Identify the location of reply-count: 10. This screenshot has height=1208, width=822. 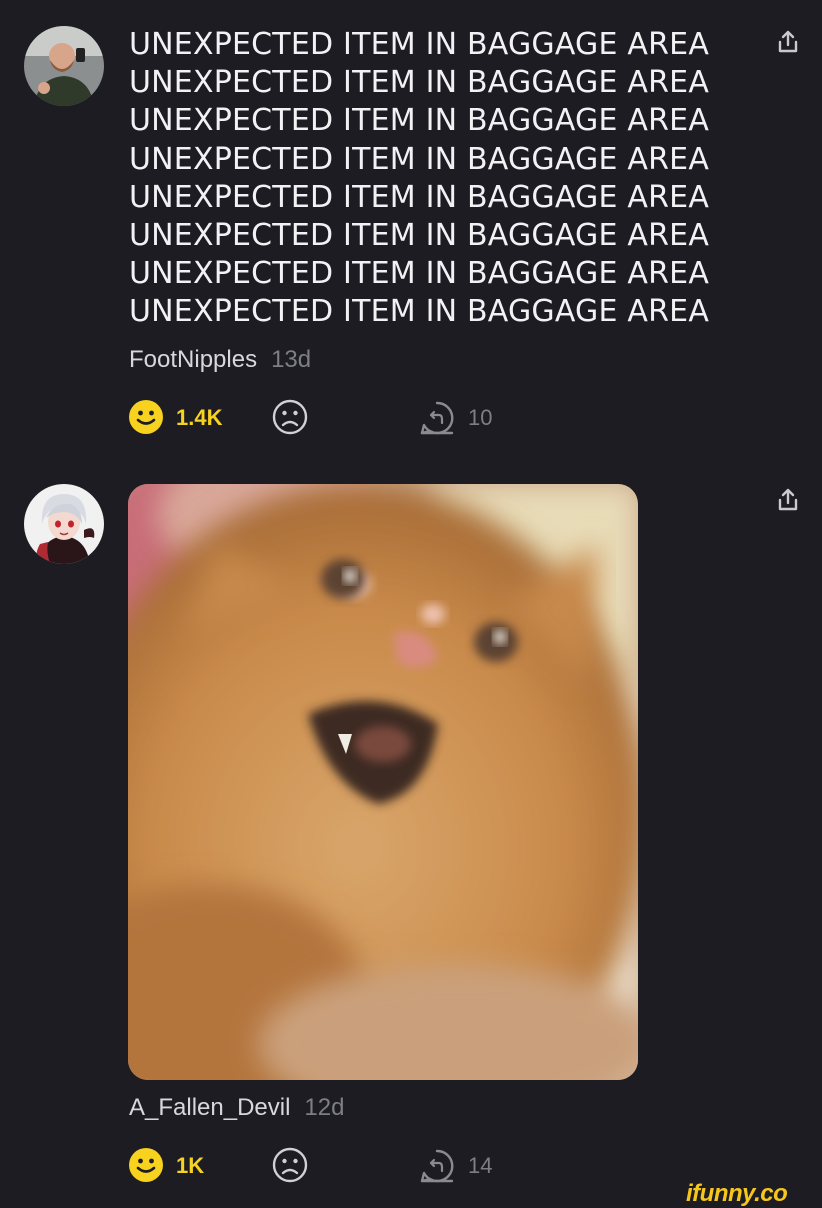
(480, 418).